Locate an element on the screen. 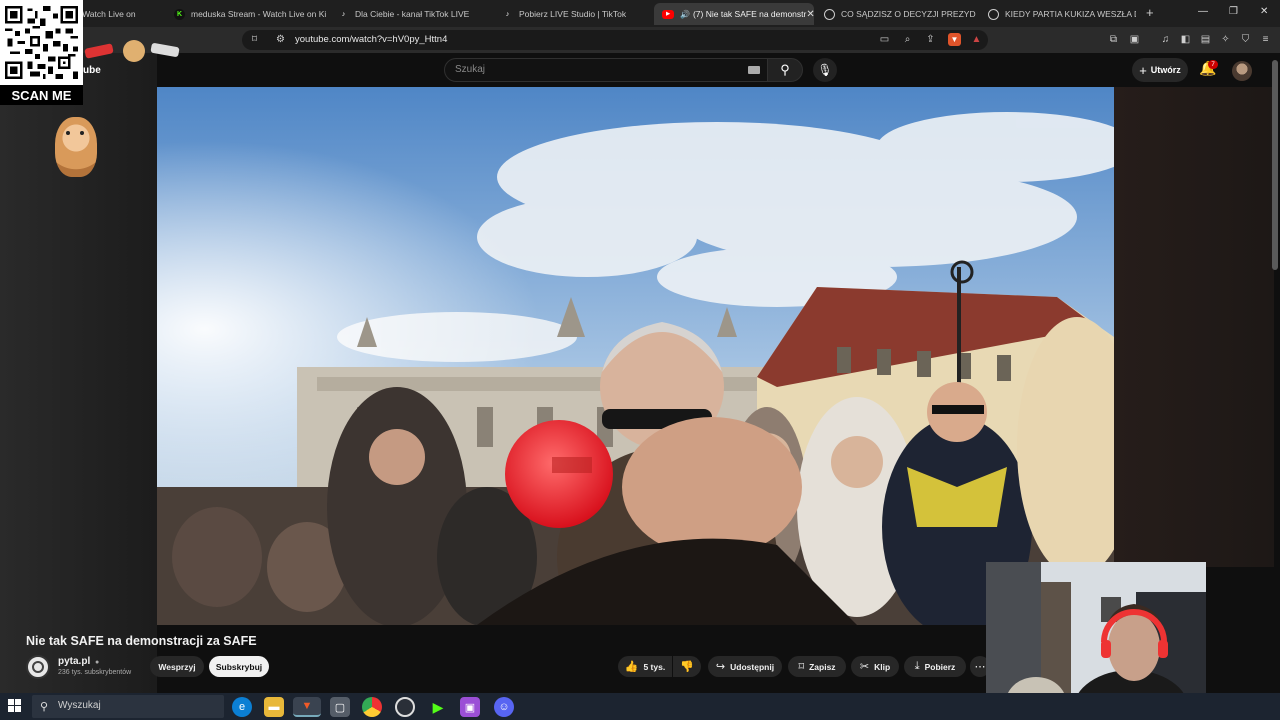 This screenshot has height=720, width=1280. youtube-logo: ube is located at coordinates (92, 70).